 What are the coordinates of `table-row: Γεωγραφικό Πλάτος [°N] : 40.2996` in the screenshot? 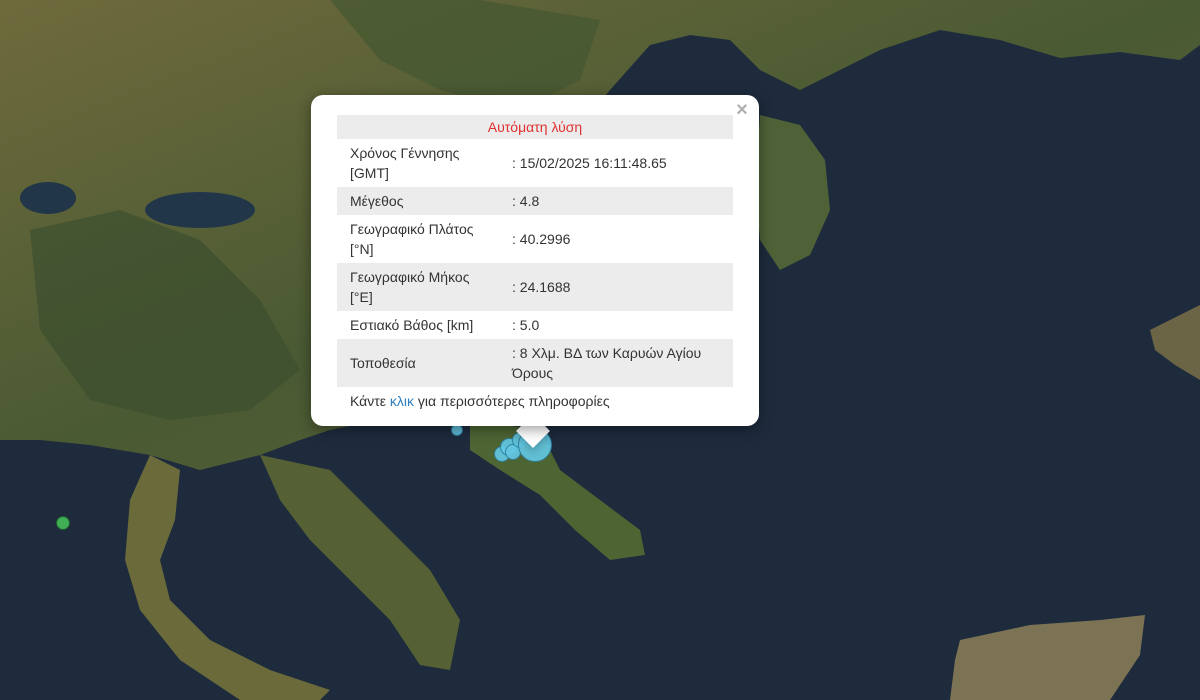 It's located at (535, 239).